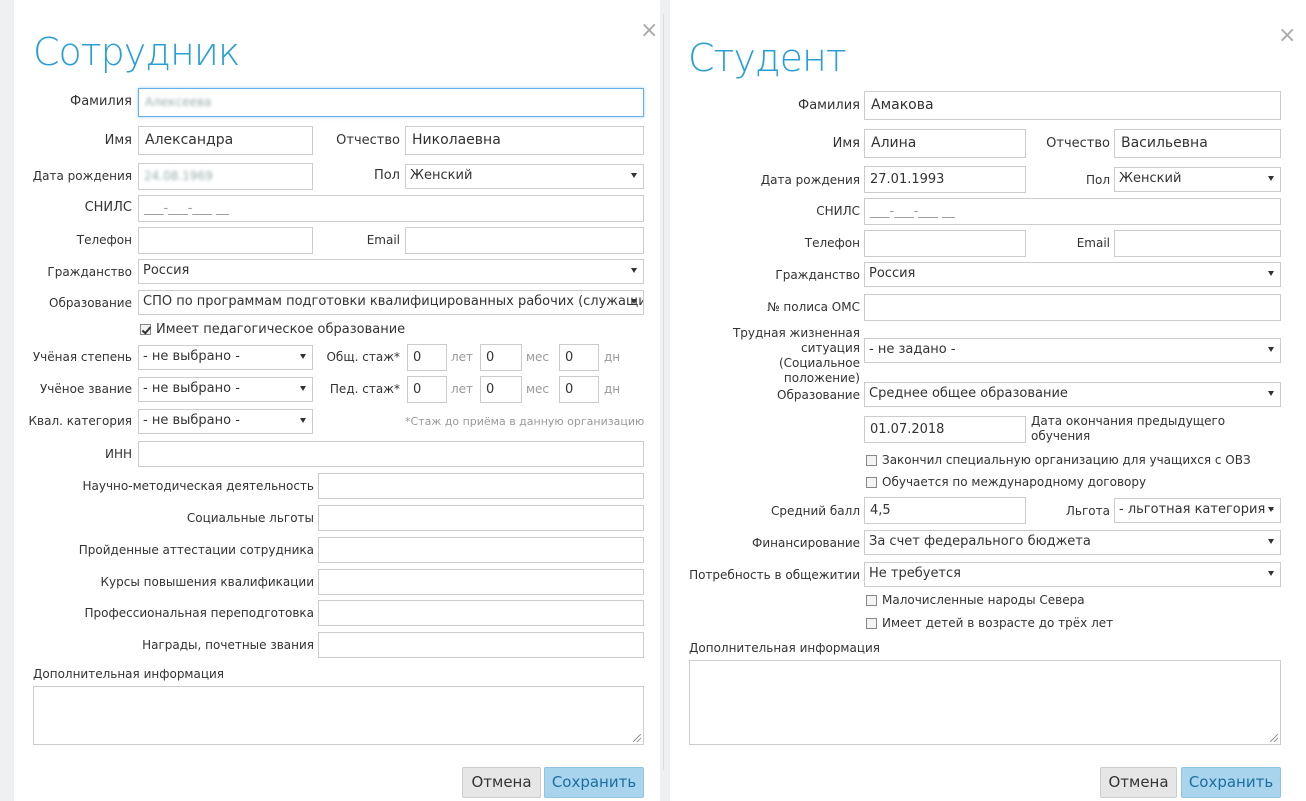 This screenshot has width=1306, height=801. What do you see at coordinates (481, 518) in the screenshot?
I see `social-benefits-input` at bounding box center [481, 518].